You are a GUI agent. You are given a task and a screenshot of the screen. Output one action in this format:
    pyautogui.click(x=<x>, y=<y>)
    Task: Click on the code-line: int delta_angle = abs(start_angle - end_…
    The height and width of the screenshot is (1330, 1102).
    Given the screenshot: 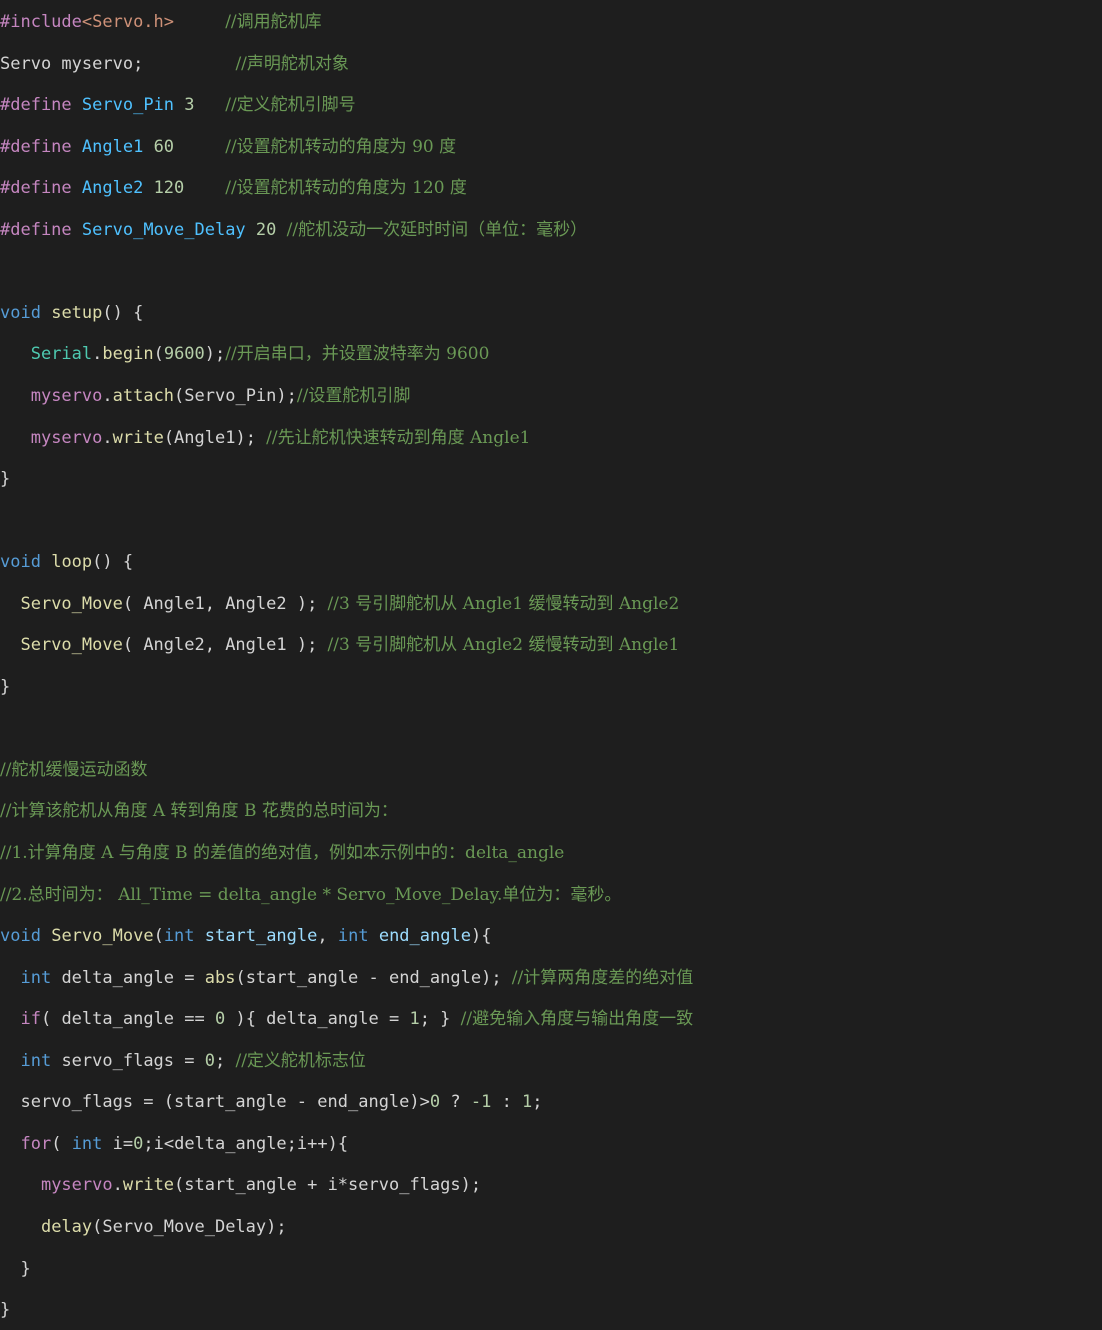 What is the action you would take?
    pyautogui.click(x=346, y=978)
    